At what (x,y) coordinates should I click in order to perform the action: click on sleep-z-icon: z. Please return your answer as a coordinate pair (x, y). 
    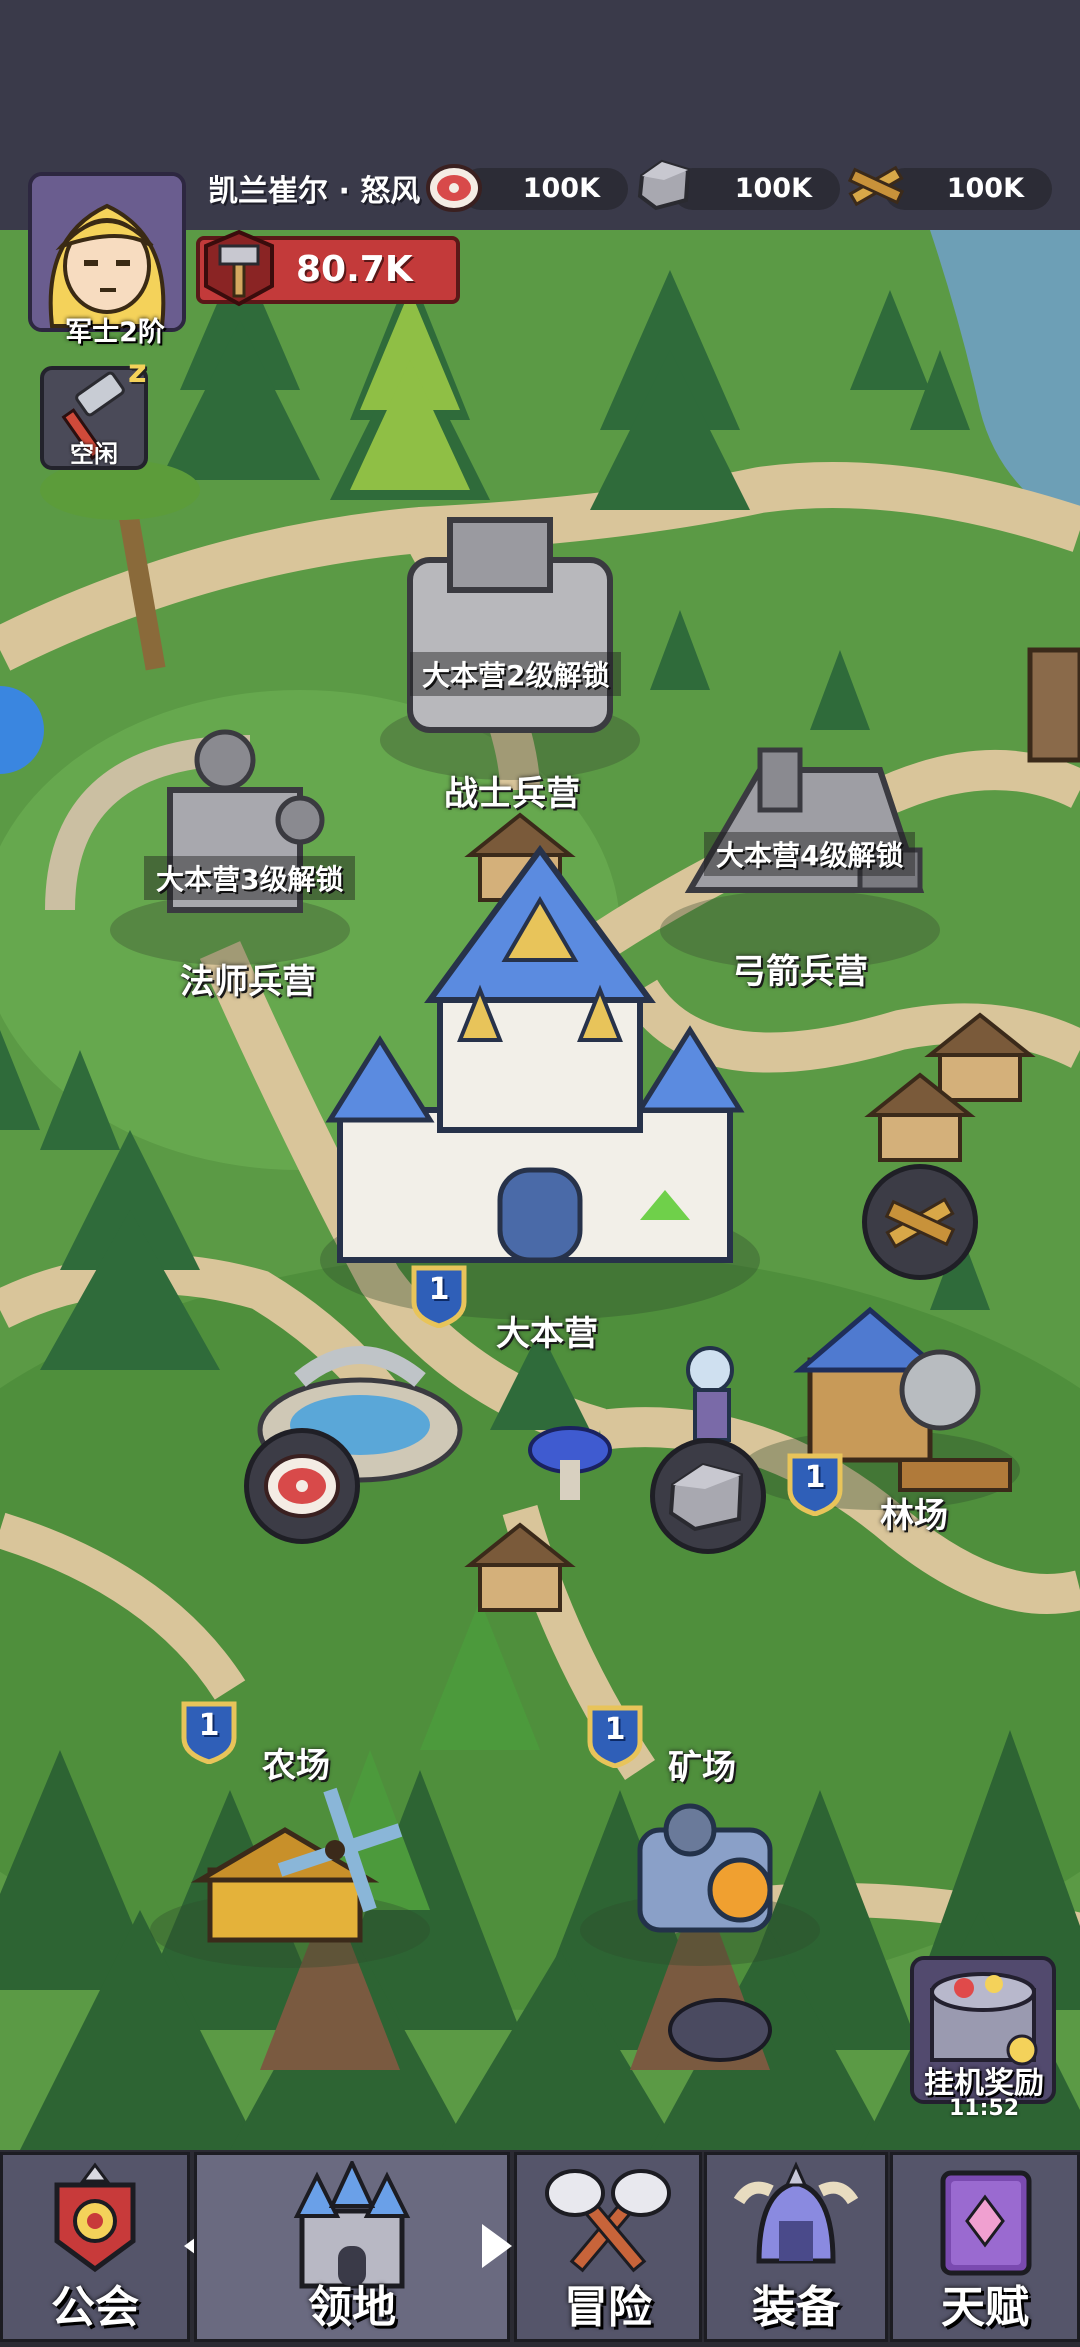
    Looking at the image, I should click on (137, 371).